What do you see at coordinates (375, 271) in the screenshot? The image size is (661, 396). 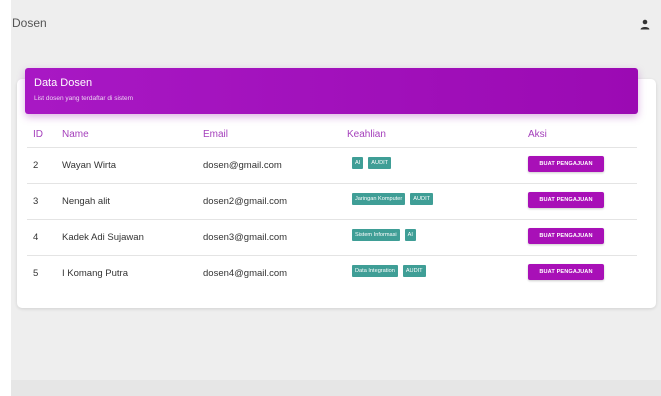 I see `skill-badge: Data Integration` at bounding box center [375, 271].